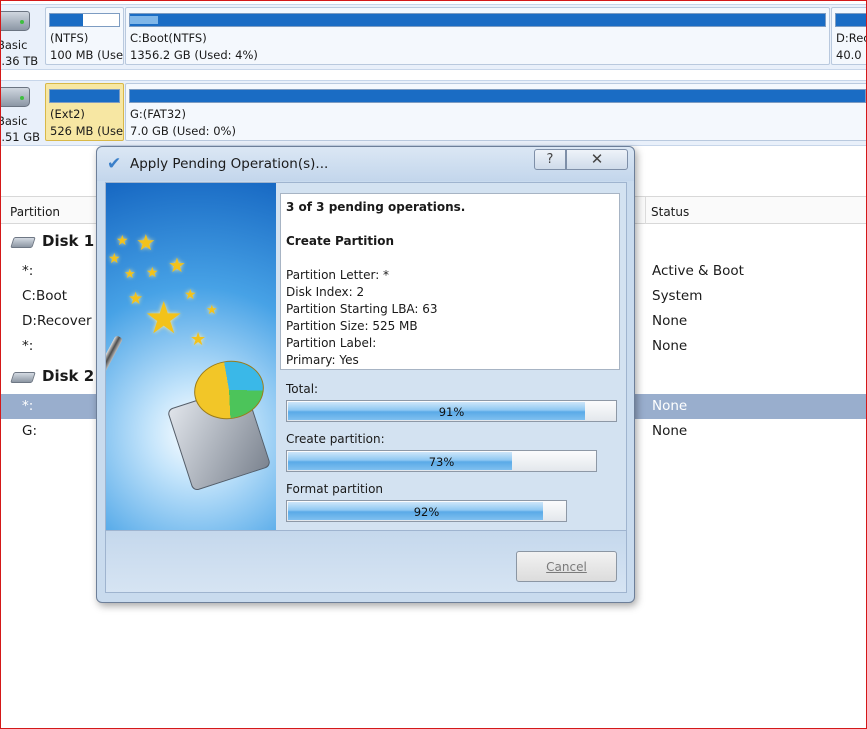 The image size is (867, 729). I want to click on detail-line: Partition Starting LBA: 63, so click(362, 309).